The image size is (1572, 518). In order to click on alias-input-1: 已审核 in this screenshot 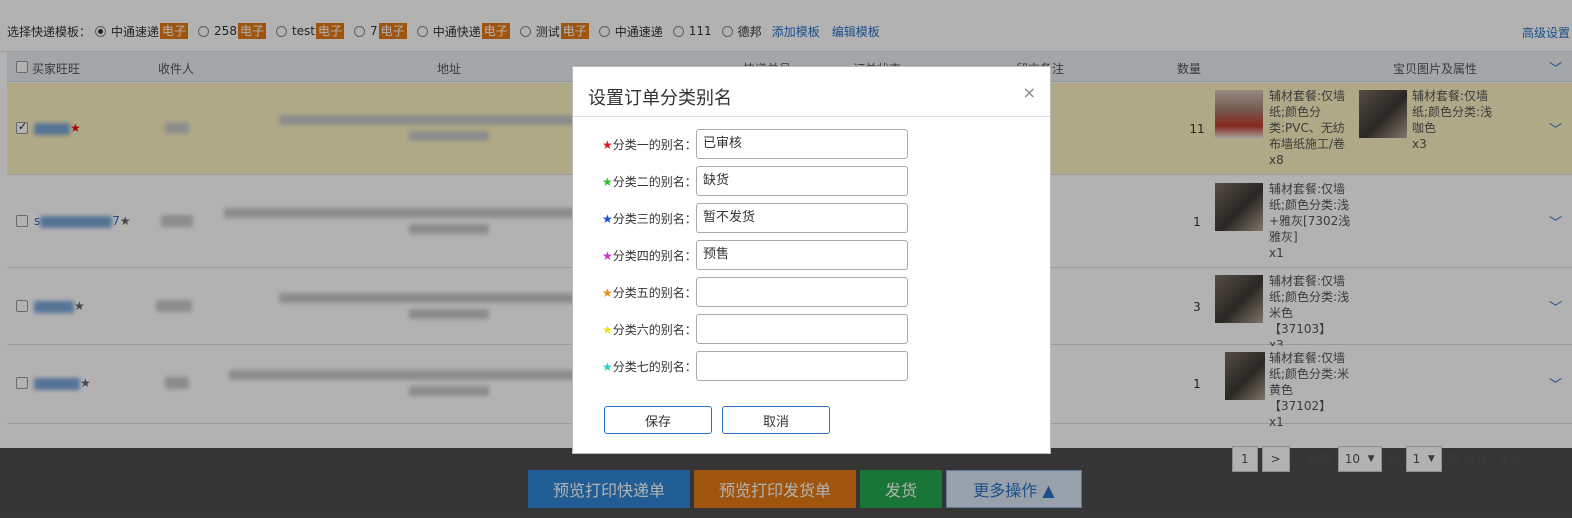, I will do `click(802, 144)`.